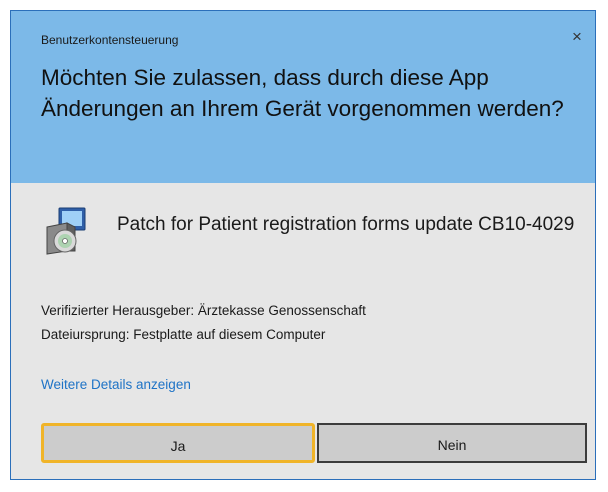 This screenshot has width=608, height=492. I want to click on close-button: ×, so click(577, 37).